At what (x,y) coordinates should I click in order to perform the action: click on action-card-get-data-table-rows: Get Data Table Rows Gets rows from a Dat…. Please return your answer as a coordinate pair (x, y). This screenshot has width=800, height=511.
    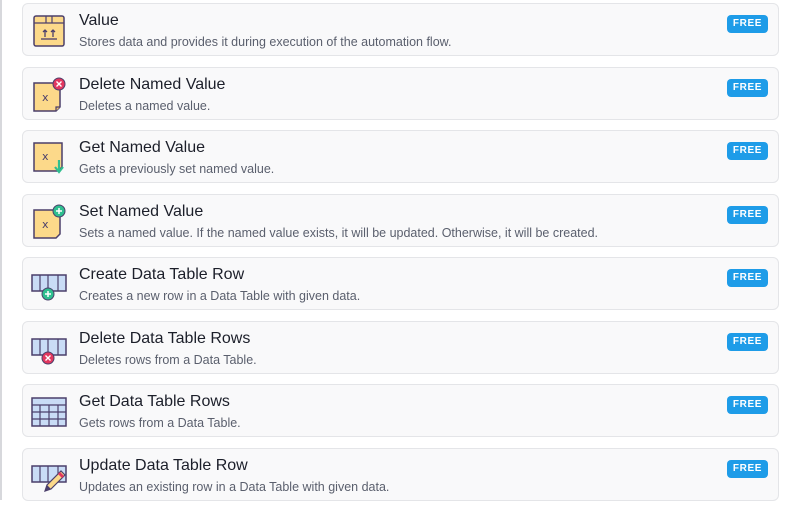
    Looking at the image, I should click on (400, 410).